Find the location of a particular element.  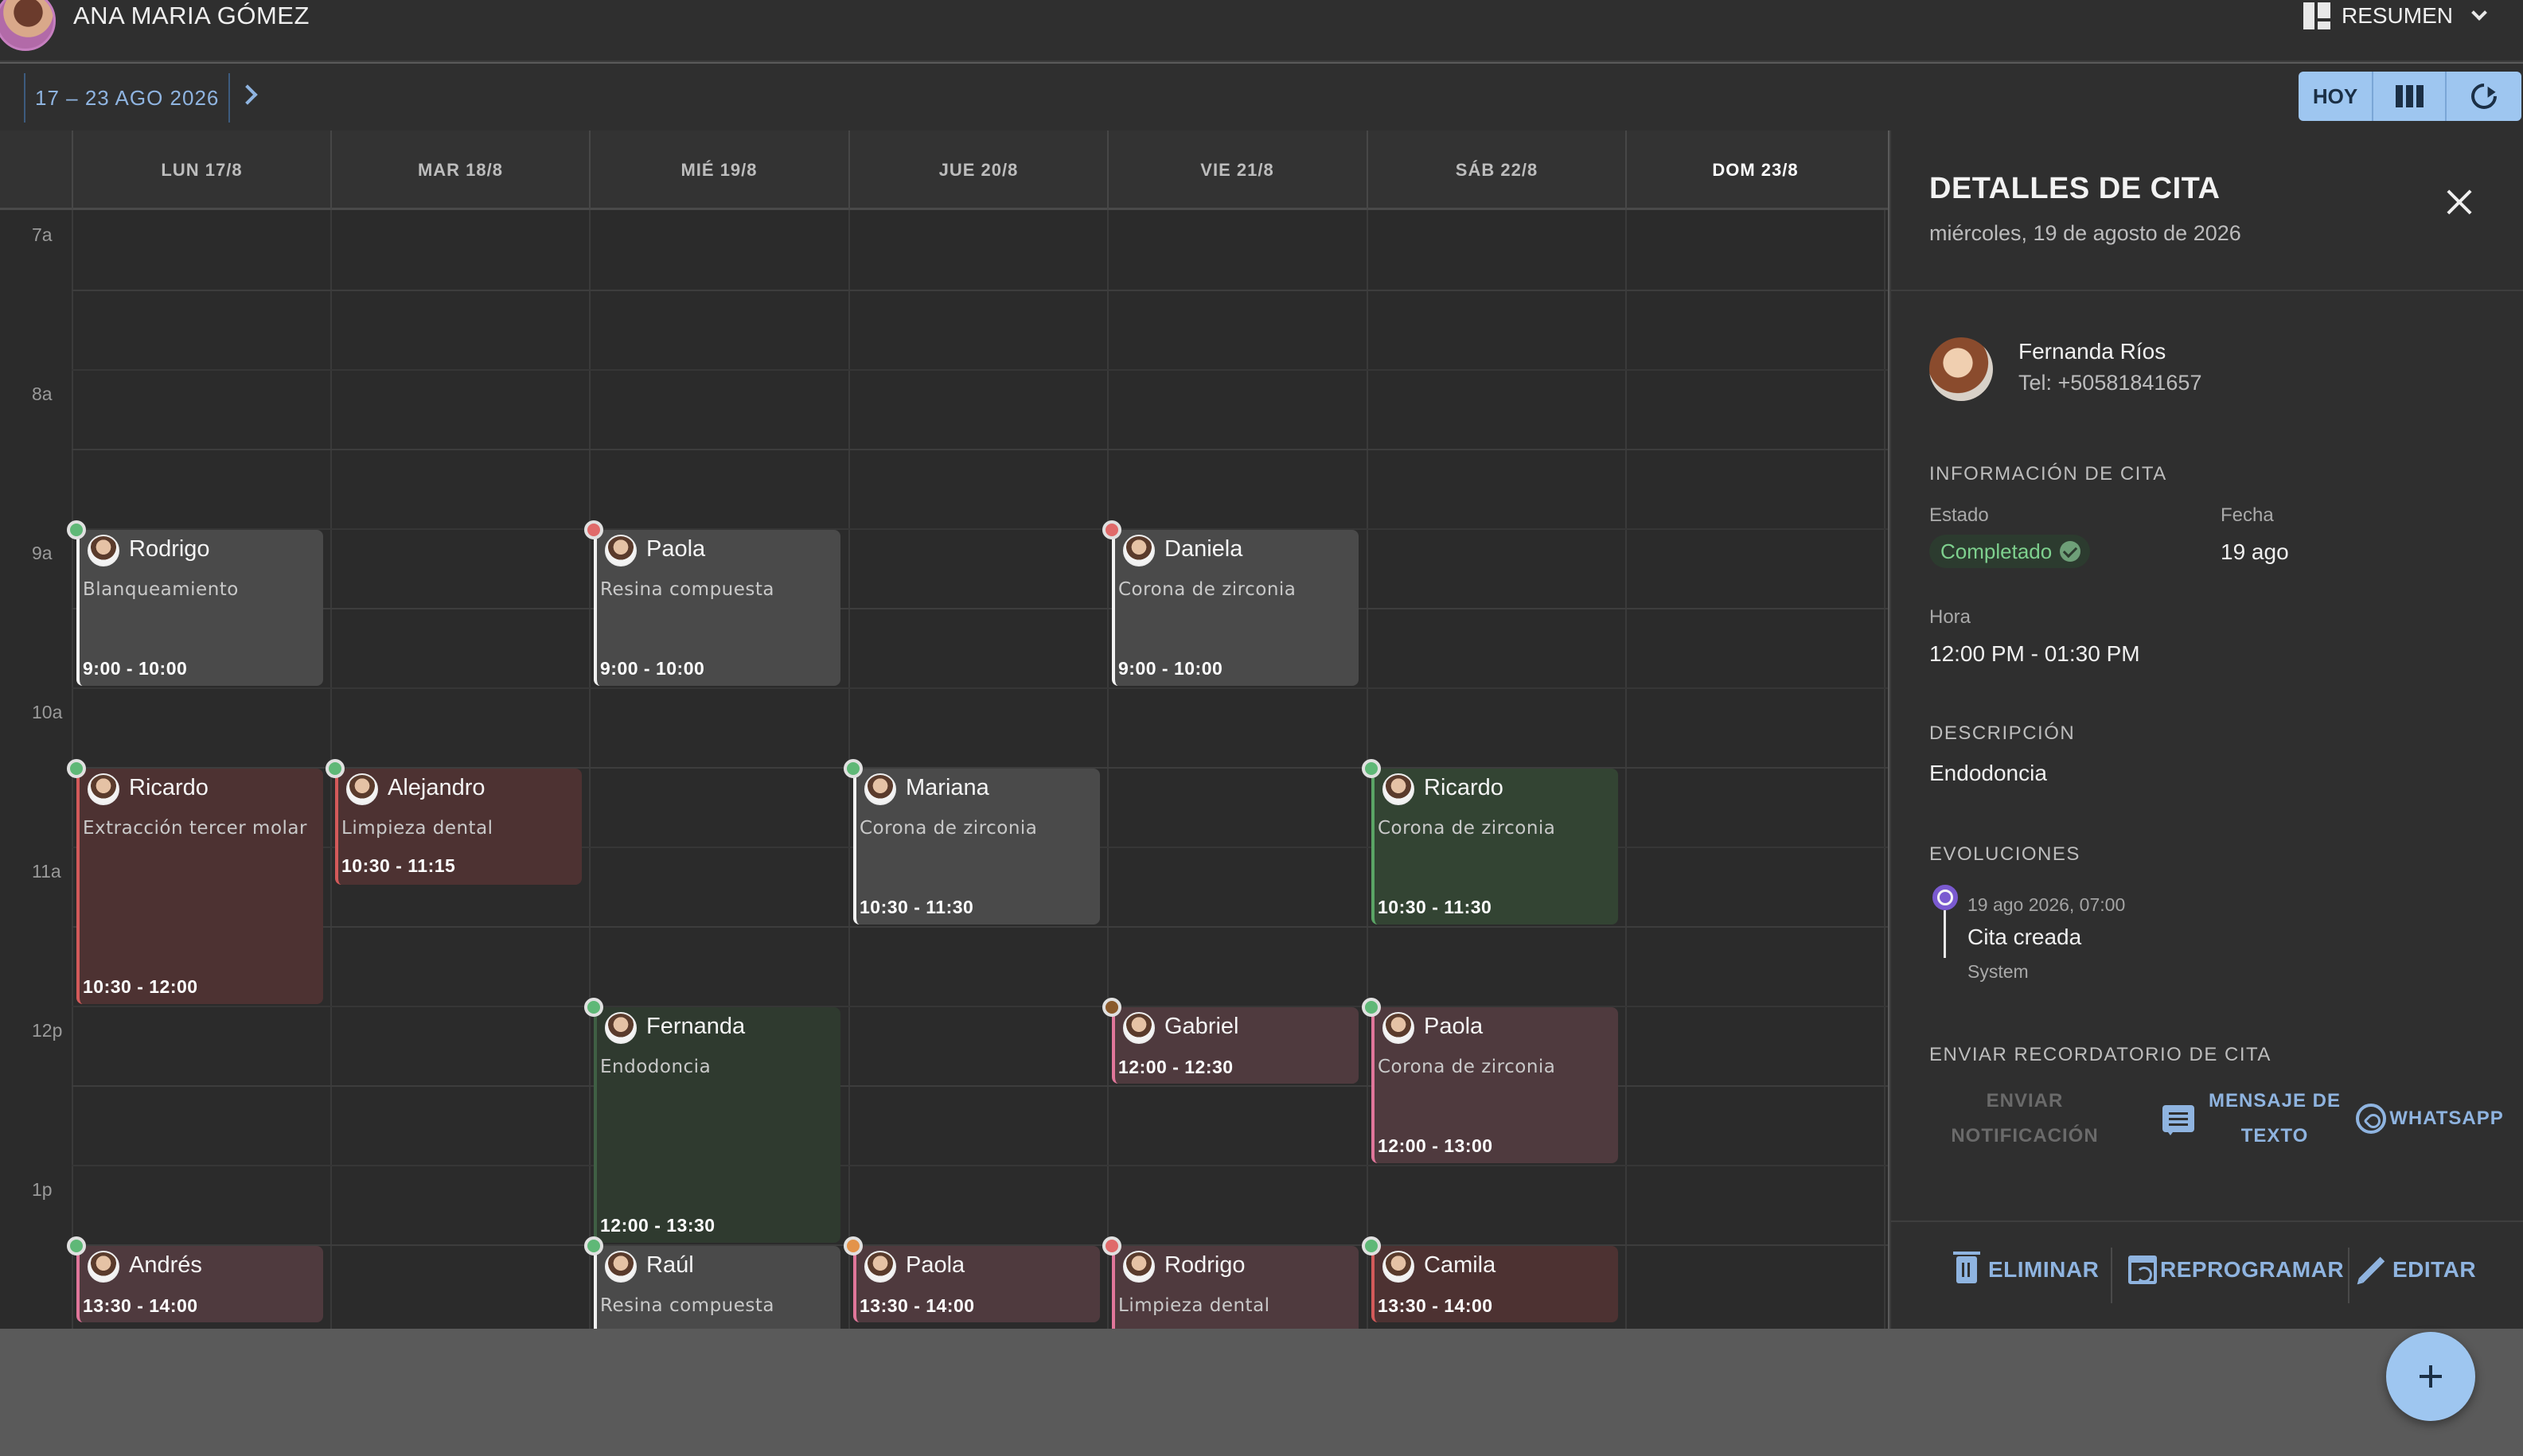

calendar-toolbar: 17 – 23 AGO 2026 HOY is located at coordinates (1261, 97).